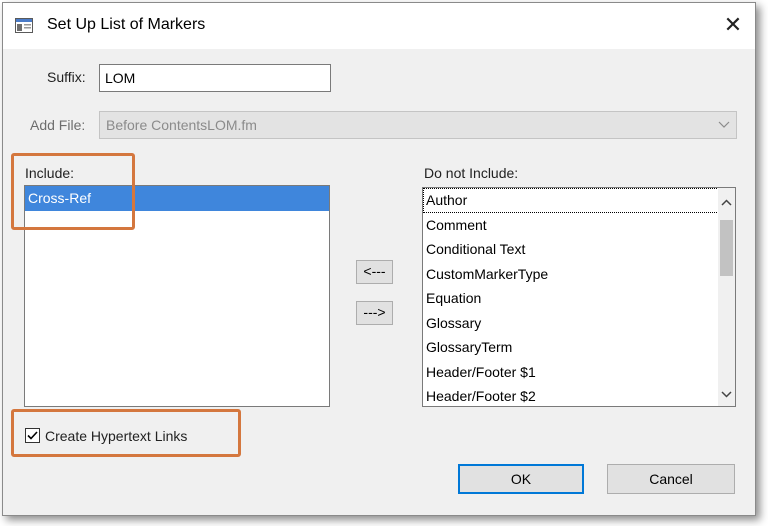 This screenshot has height=526, width=768. Describe the element at coordinates (374, 272) in the screenshot. I see `move-to-include-button: <---` at that location.